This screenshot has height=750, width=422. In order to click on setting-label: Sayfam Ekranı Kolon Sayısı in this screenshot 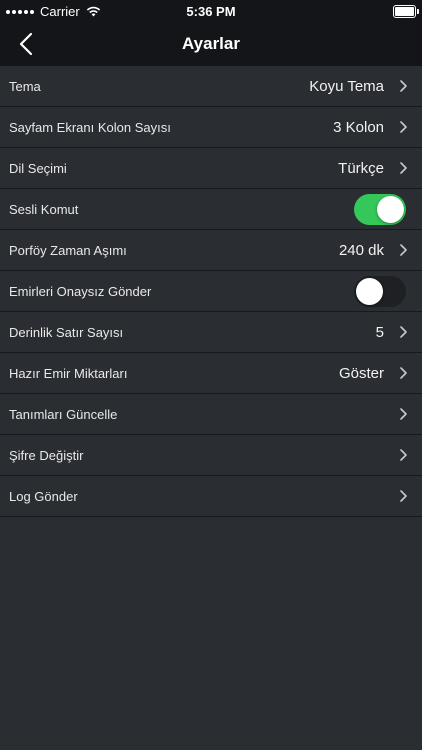, I will do `click(90, 127)`.